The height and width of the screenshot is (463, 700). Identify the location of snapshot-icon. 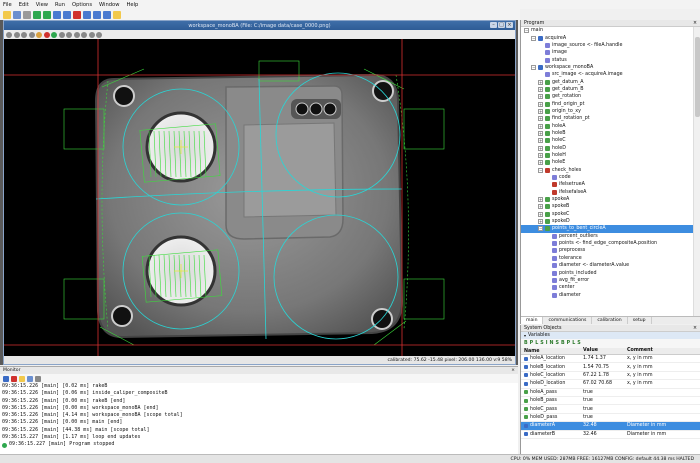
(99, 34).